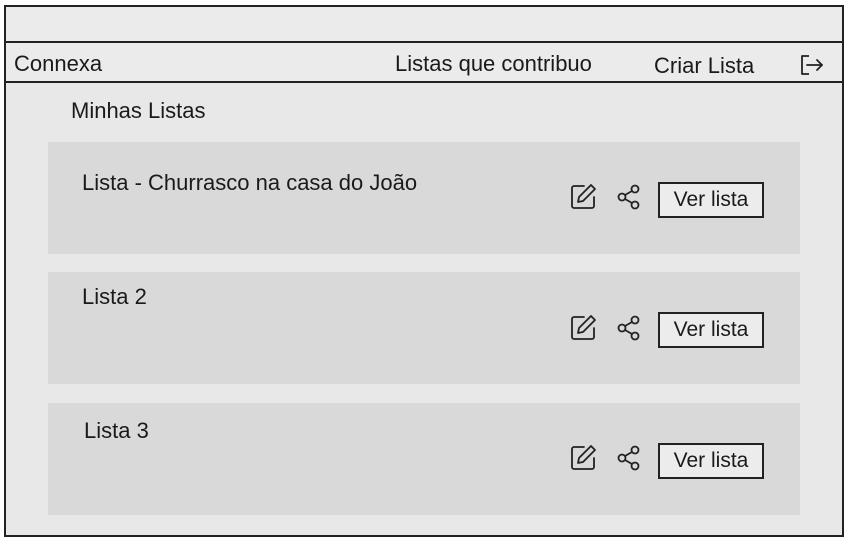 The image size is (848, 541). What do you see at coordinates (114, 296) in the screenshot?
I see `list-title: Lista 2` at bounding box center [114, 296].